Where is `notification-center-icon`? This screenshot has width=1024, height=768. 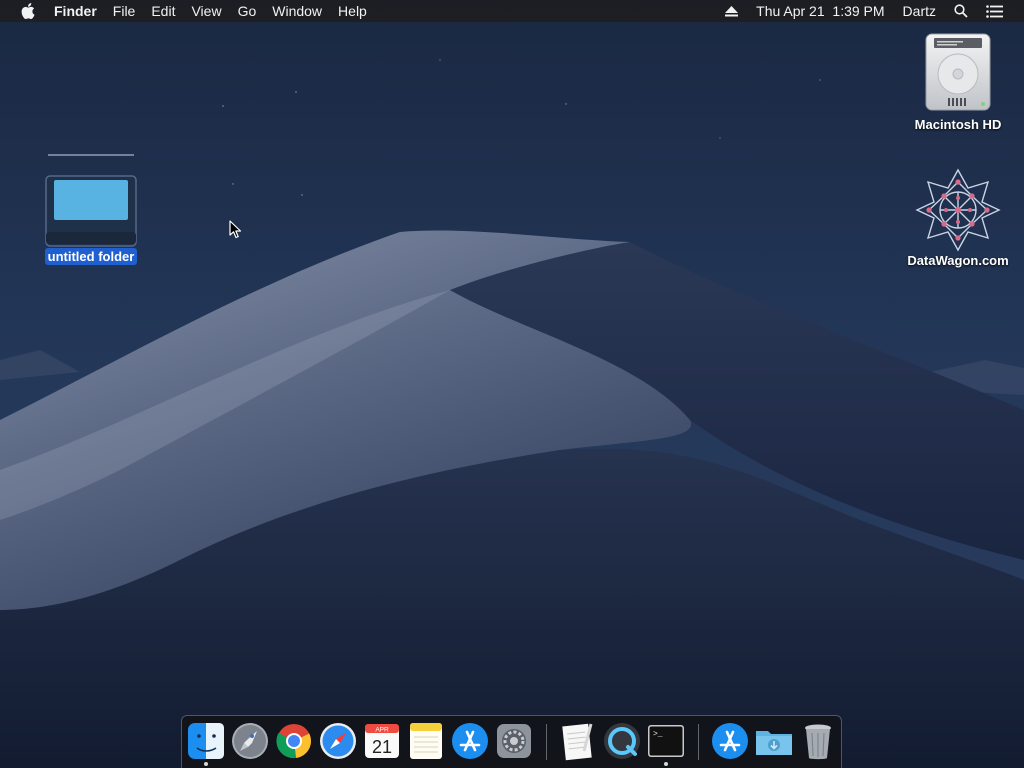 notification-center-icon is located at coordinates (994, 11).